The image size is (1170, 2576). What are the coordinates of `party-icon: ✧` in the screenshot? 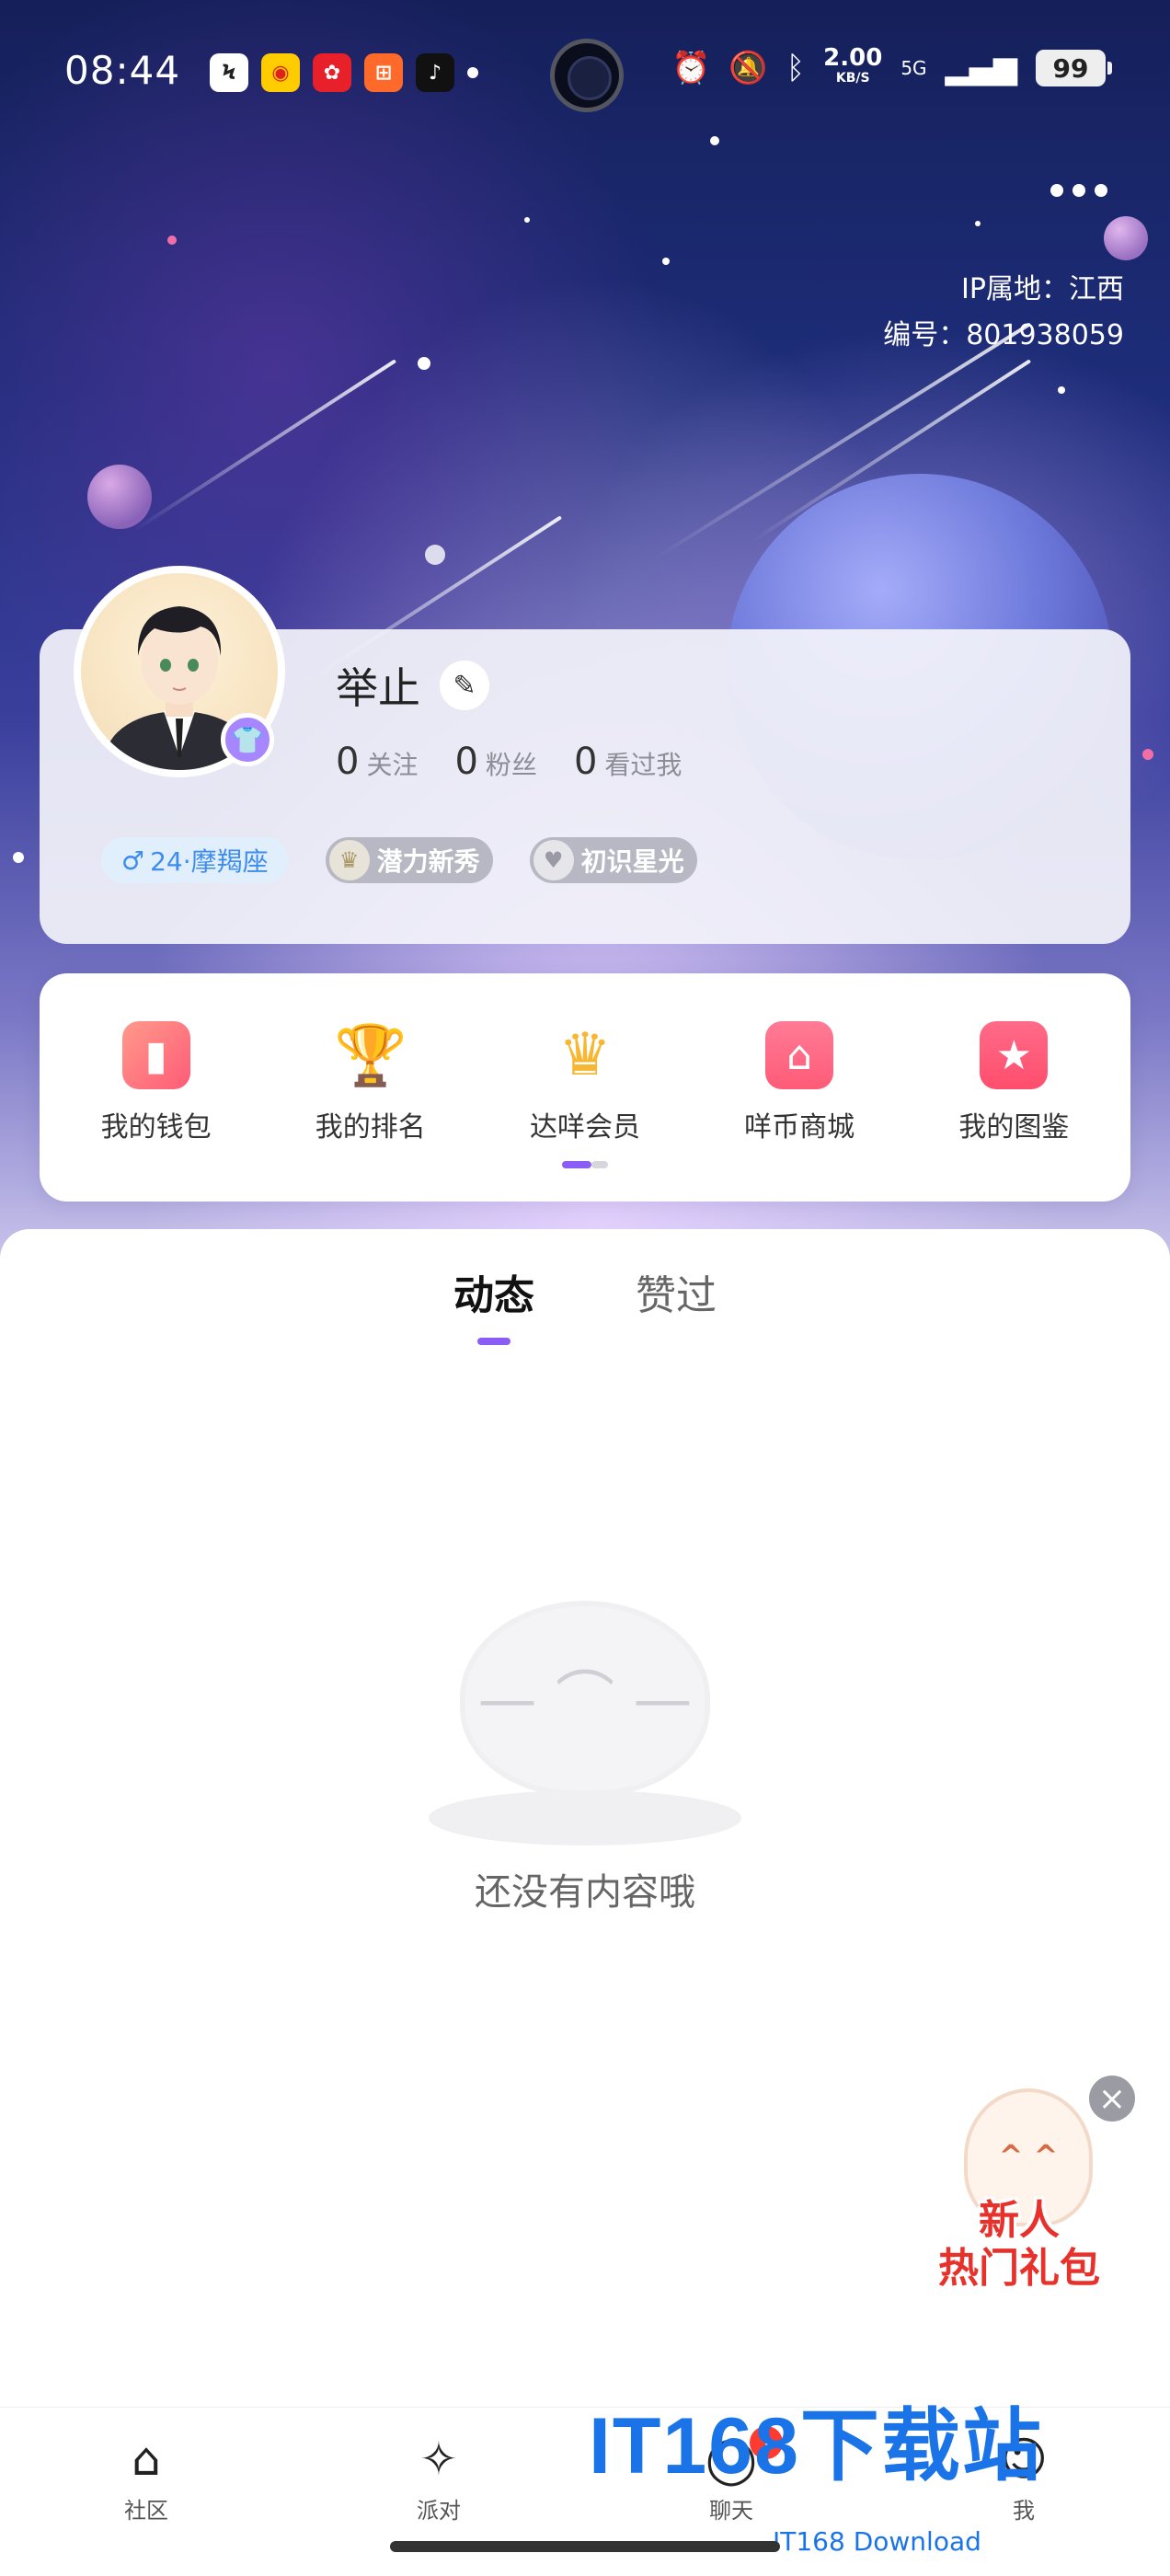 It's located at (438, 2459).